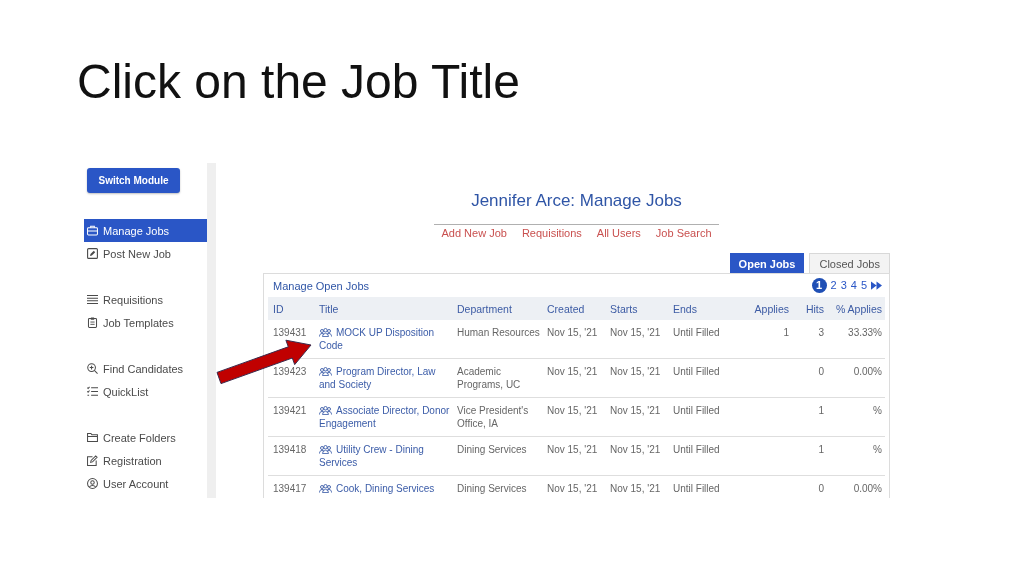 This screenshot has height=575, width=1024. What do you see at coordinates (145, 322) in the screenshot?
I see `sidebar-item: Job Templates` at bounding box center [145, 322].